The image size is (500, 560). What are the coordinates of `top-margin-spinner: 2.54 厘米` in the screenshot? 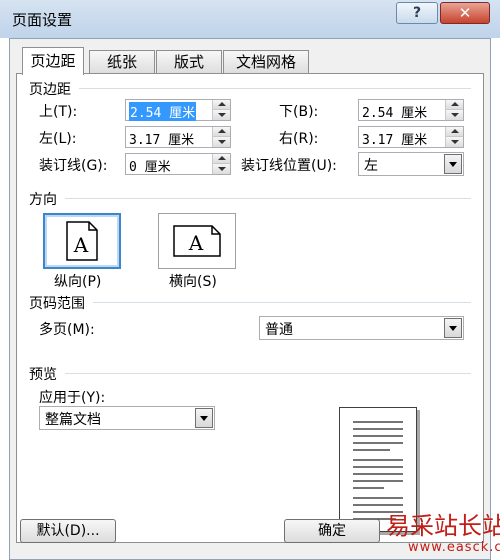 It's located at (178, 110).